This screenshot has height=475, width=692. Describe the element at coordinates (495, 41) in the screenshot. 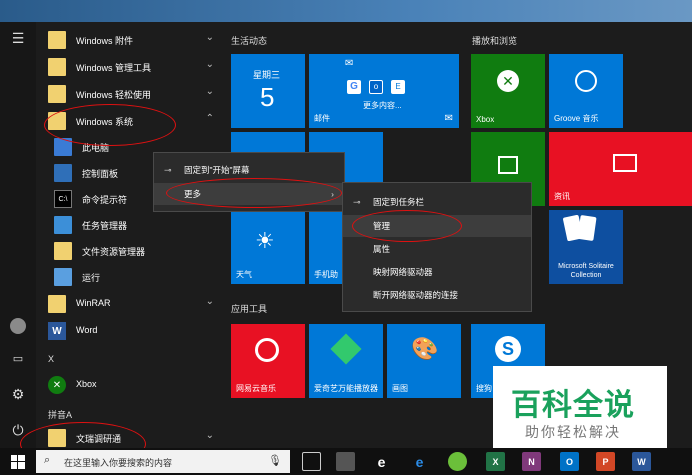

I see `section-title-play: 播放和浏览` at that location.